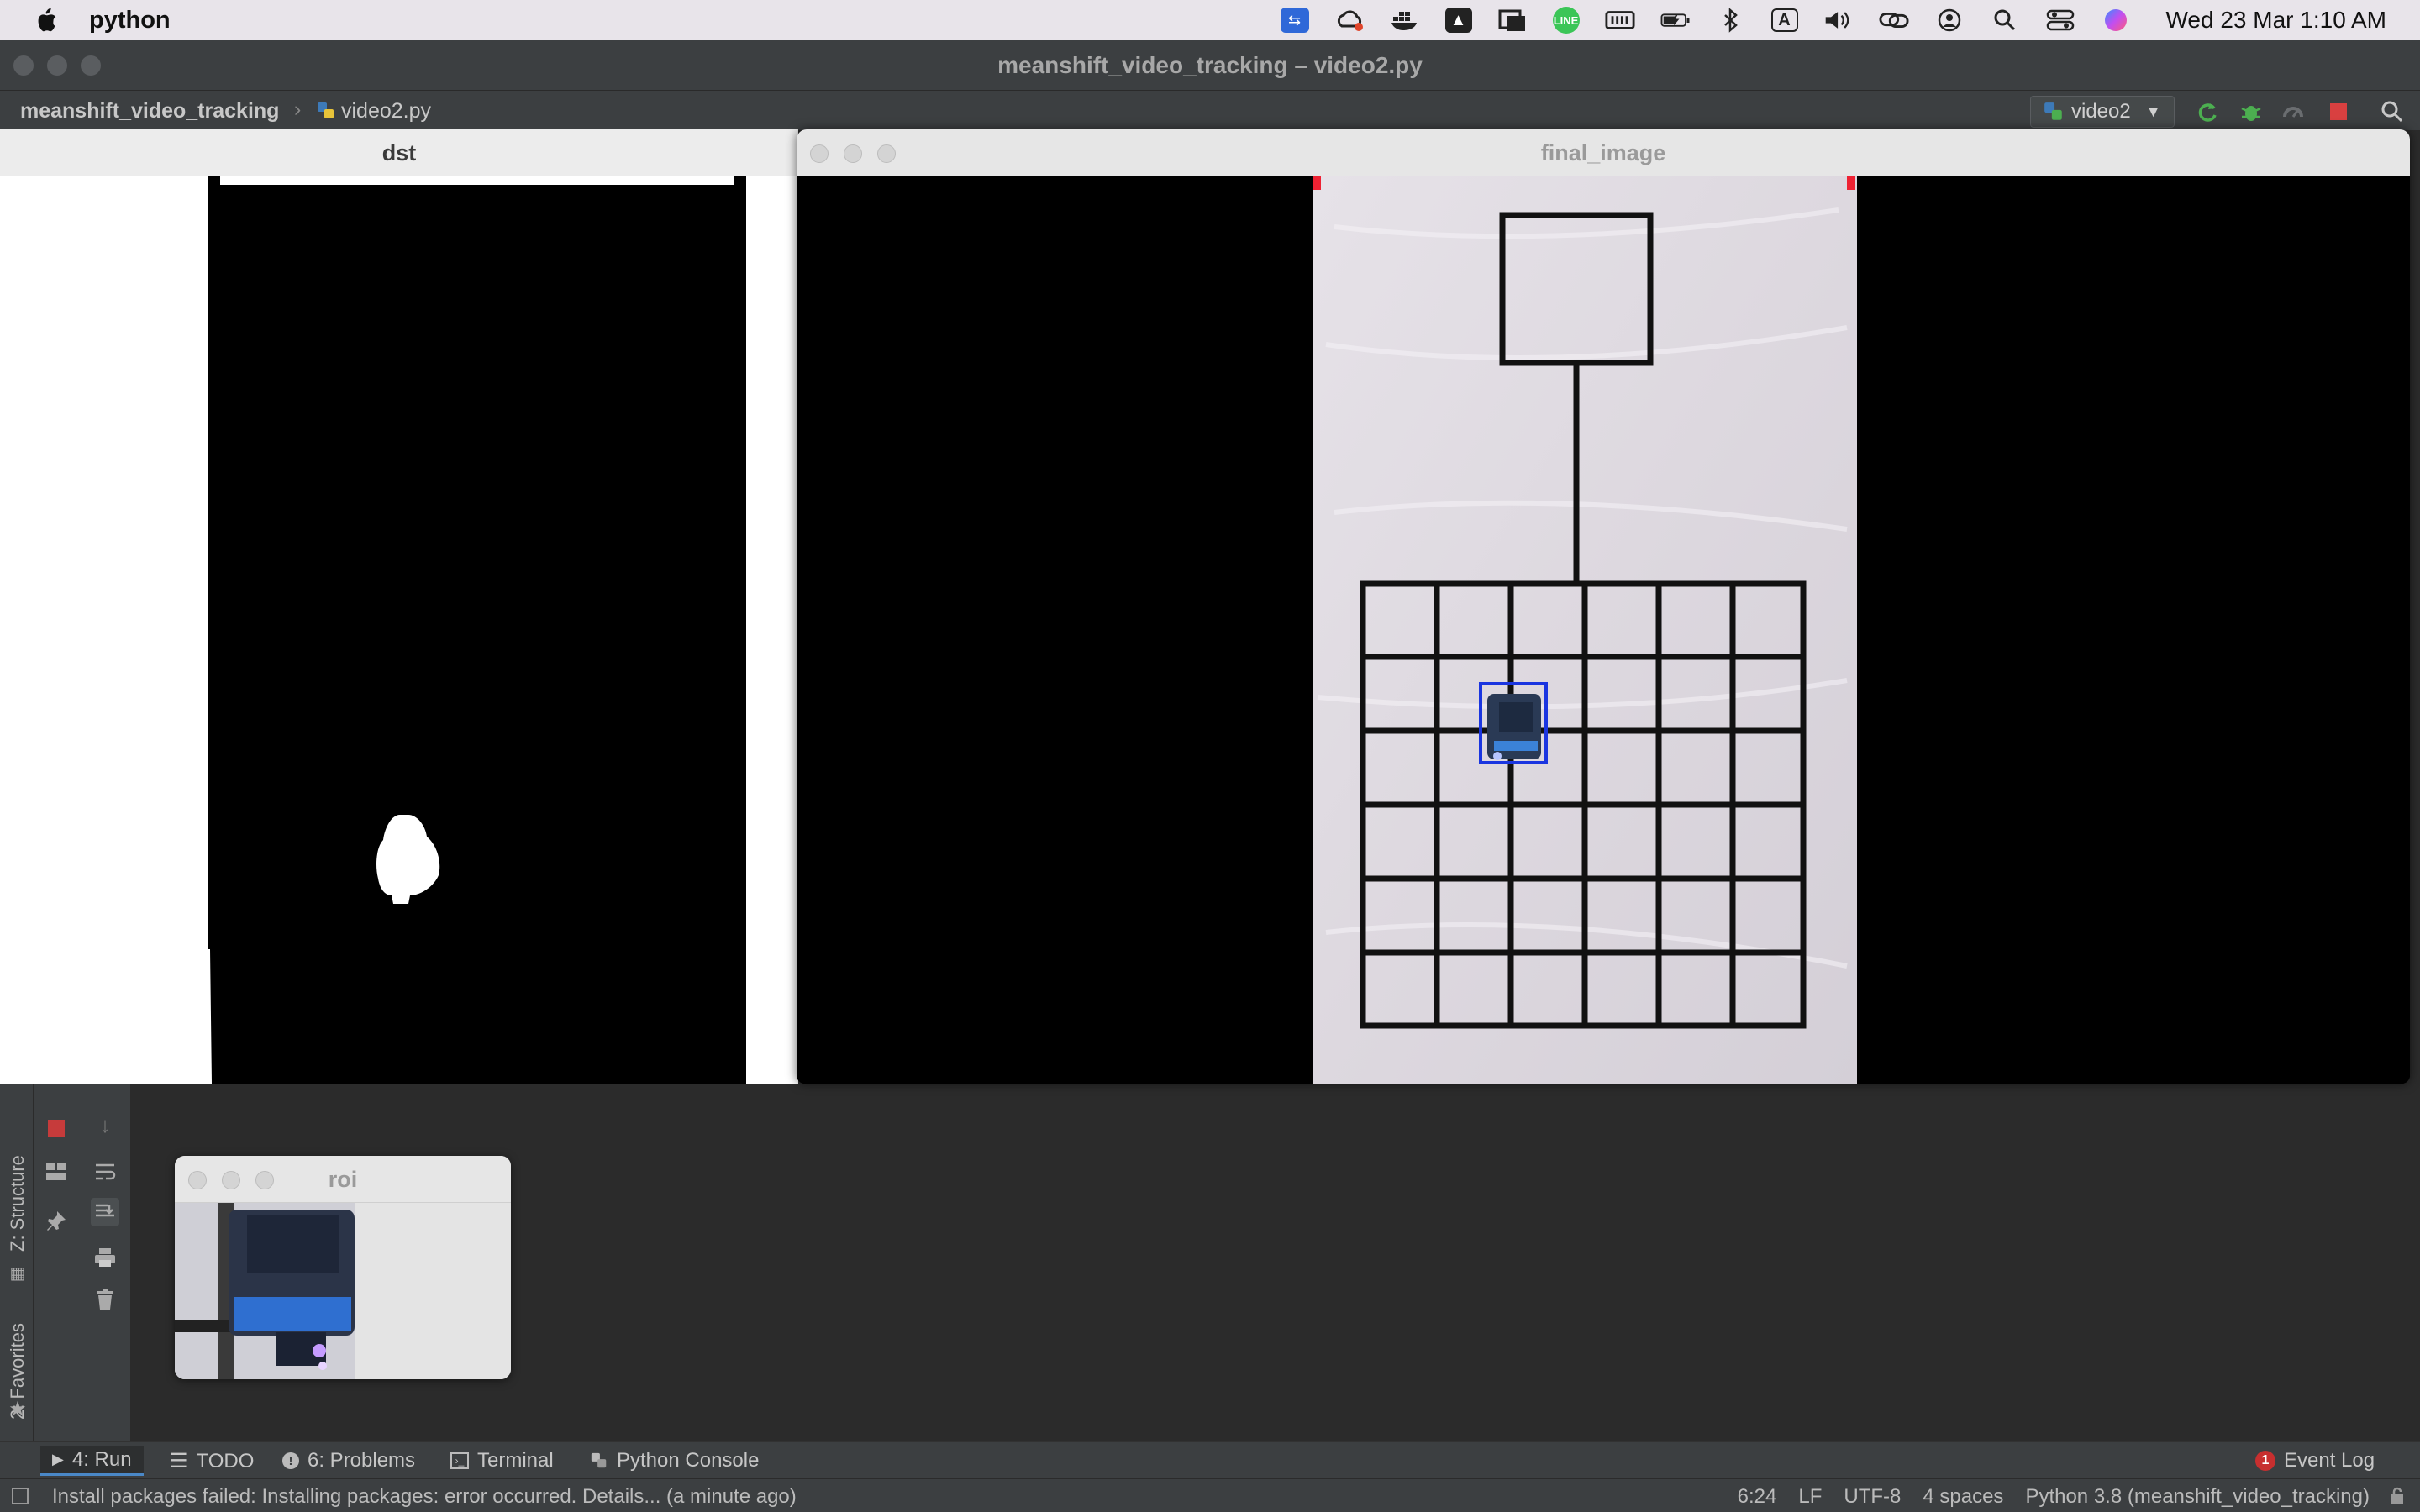  I want to click on final-image-zoom-button, so click(886, 153).